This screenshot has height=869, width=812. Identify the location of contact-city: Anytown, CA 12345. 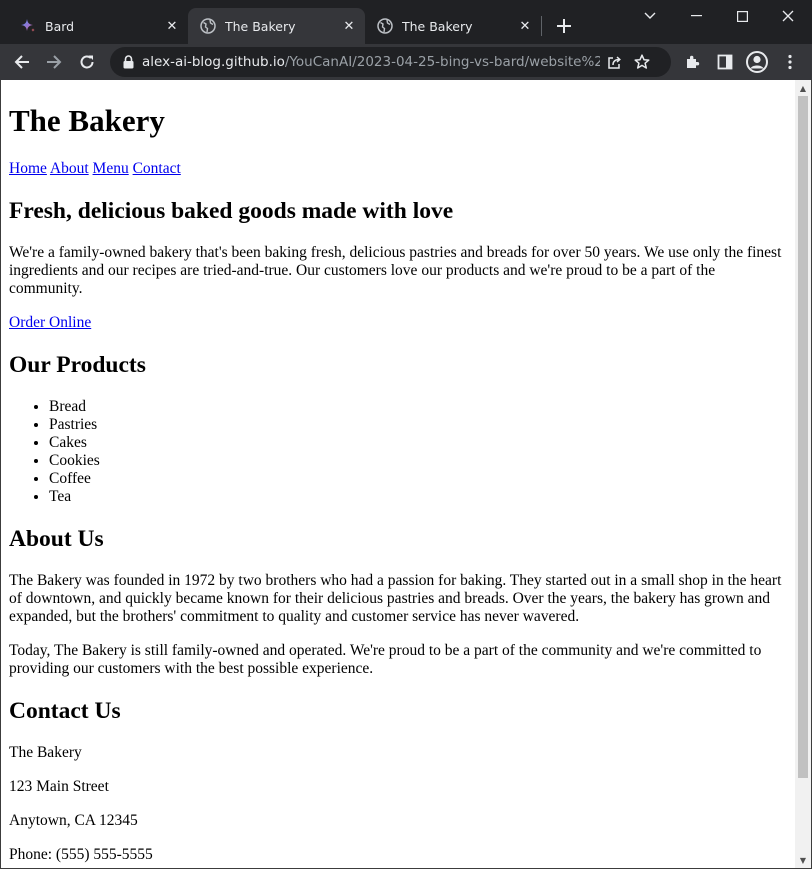
(73, 820).